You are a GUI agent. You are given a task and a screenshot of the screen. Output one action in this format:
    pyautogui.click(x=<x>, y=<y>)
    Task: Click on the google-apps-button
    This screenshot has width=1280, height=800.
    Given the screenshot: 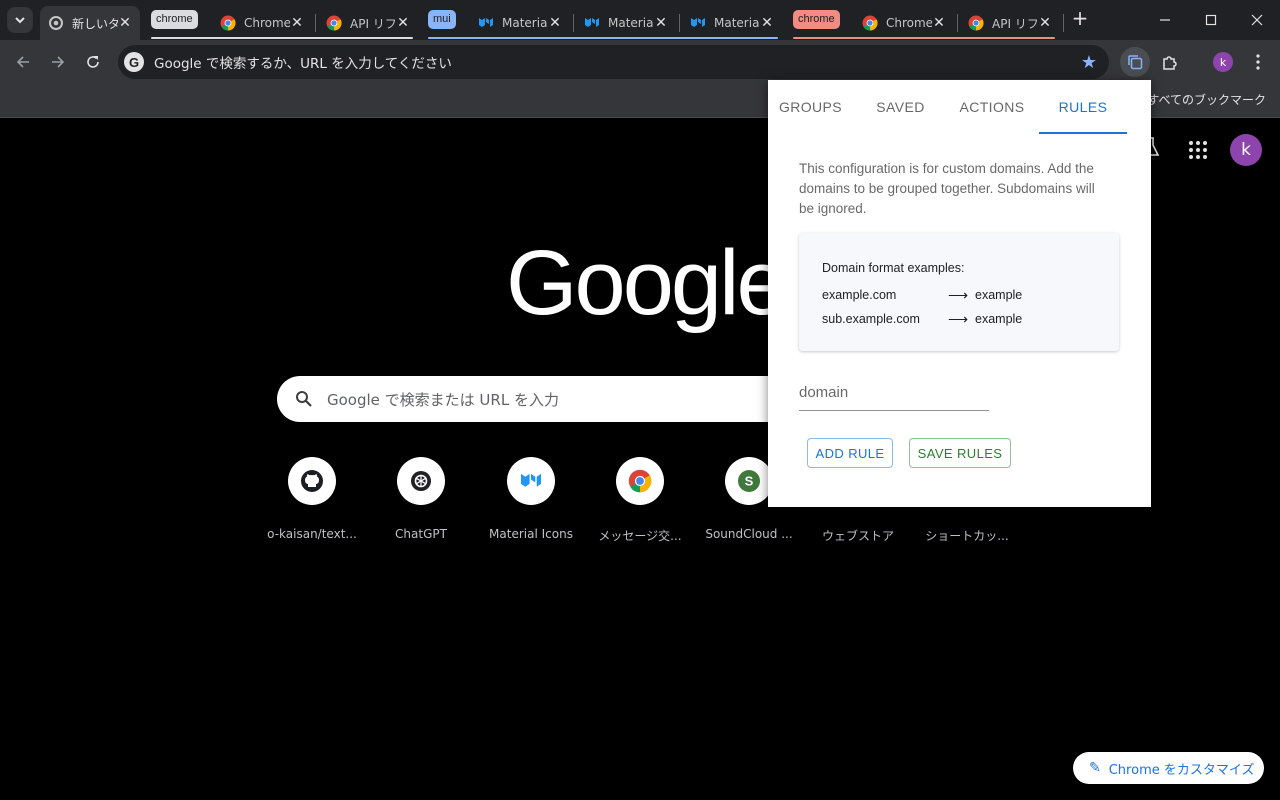 What is the action you would take?
    pyautogui.click(x=1198, y=150)
    